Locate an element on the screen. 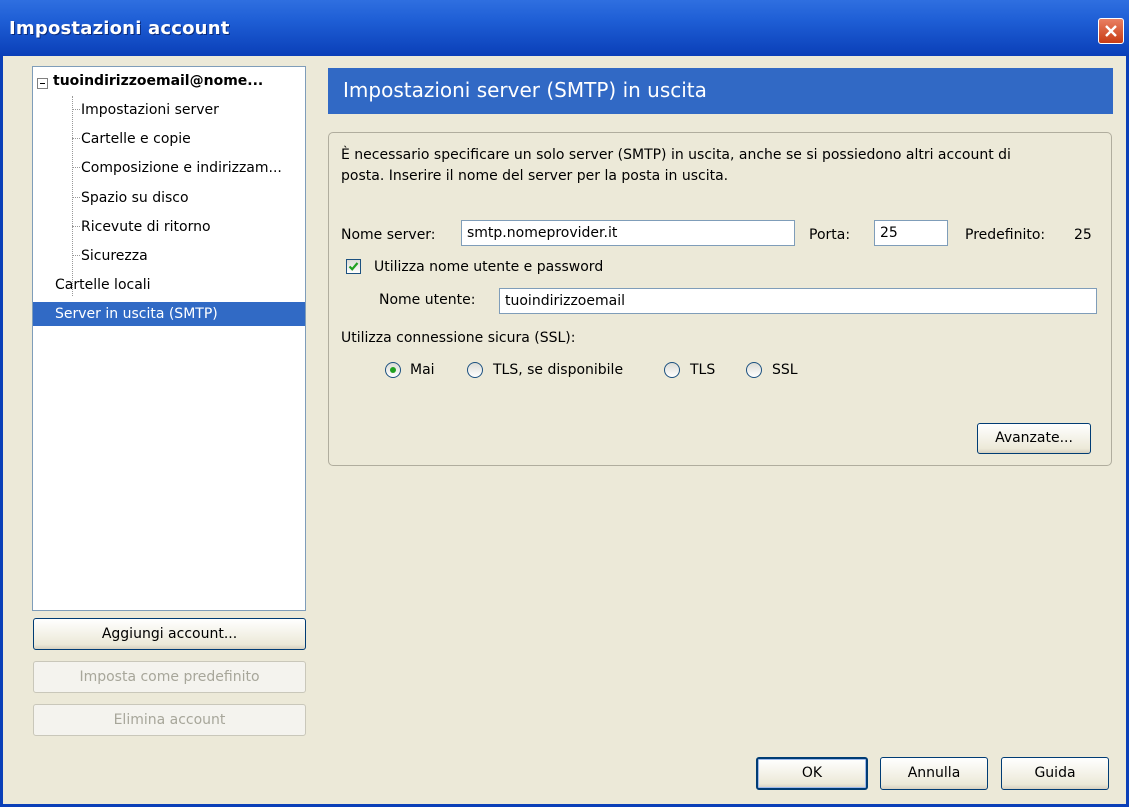 The width and height of the screenshot is (1129, 807). close-button is located at coordinates (1111, 31).